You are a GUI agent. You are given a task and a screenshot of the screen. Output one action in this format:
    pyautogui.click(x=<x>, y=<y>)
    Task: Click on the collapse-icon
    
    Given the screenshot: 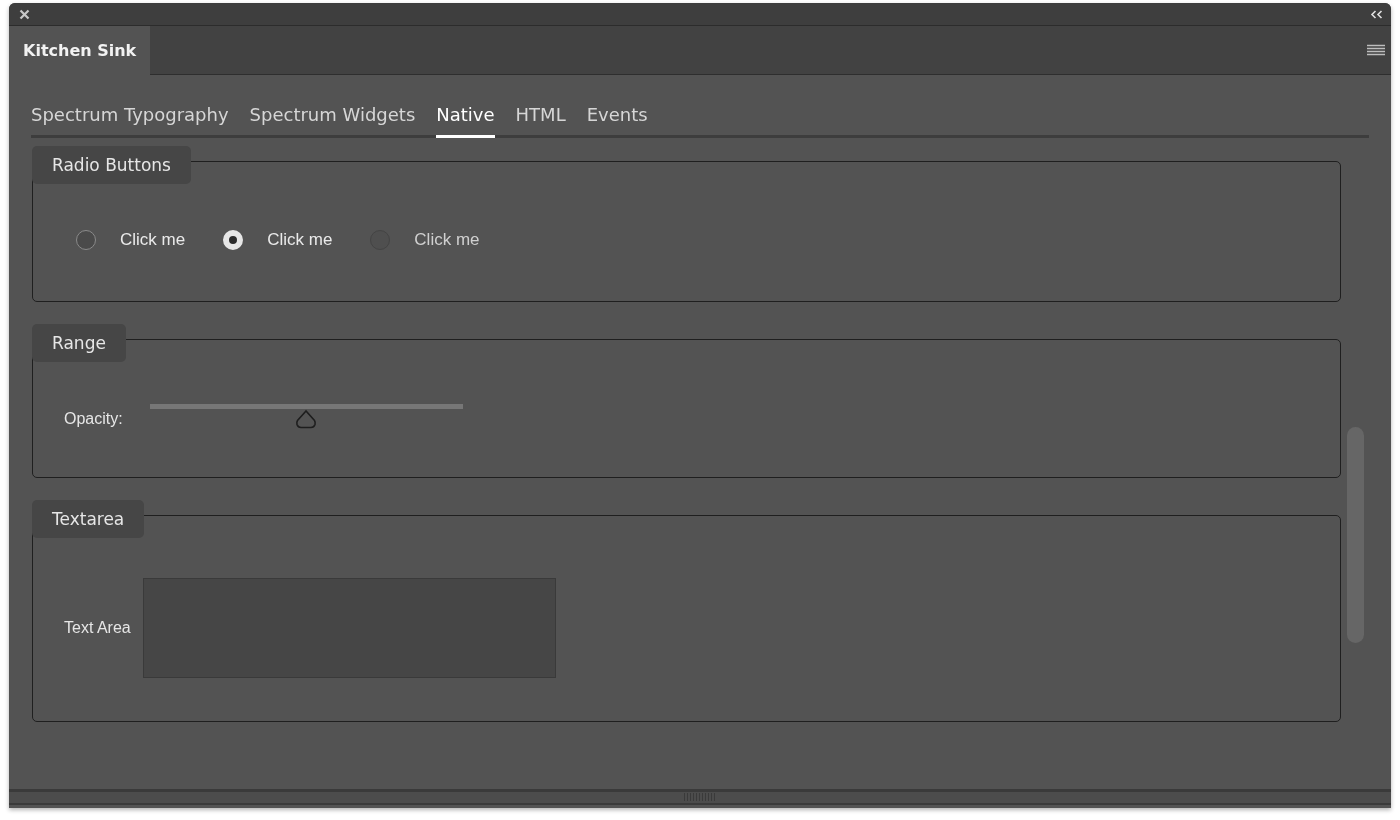 What is the action you would take?
    pyautogui.click(x=1376, y=14)
    